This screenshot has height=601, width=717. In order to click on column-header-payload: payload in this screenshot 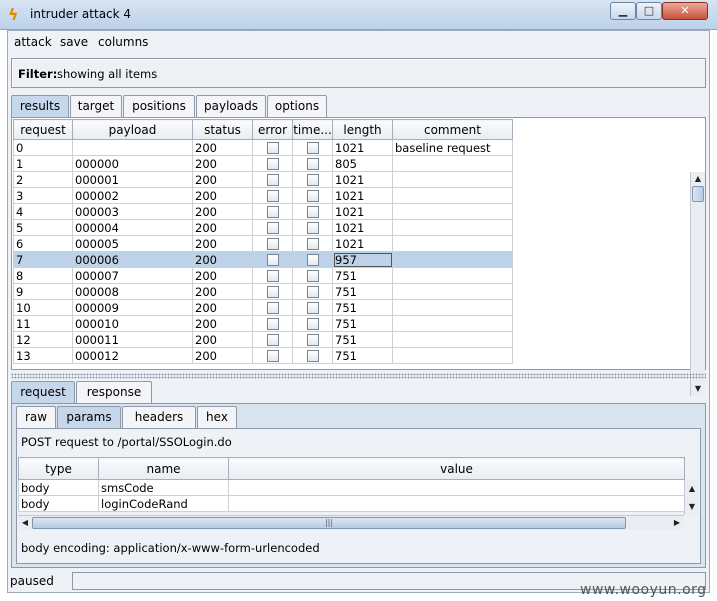, I will do `click(132, 129)`.